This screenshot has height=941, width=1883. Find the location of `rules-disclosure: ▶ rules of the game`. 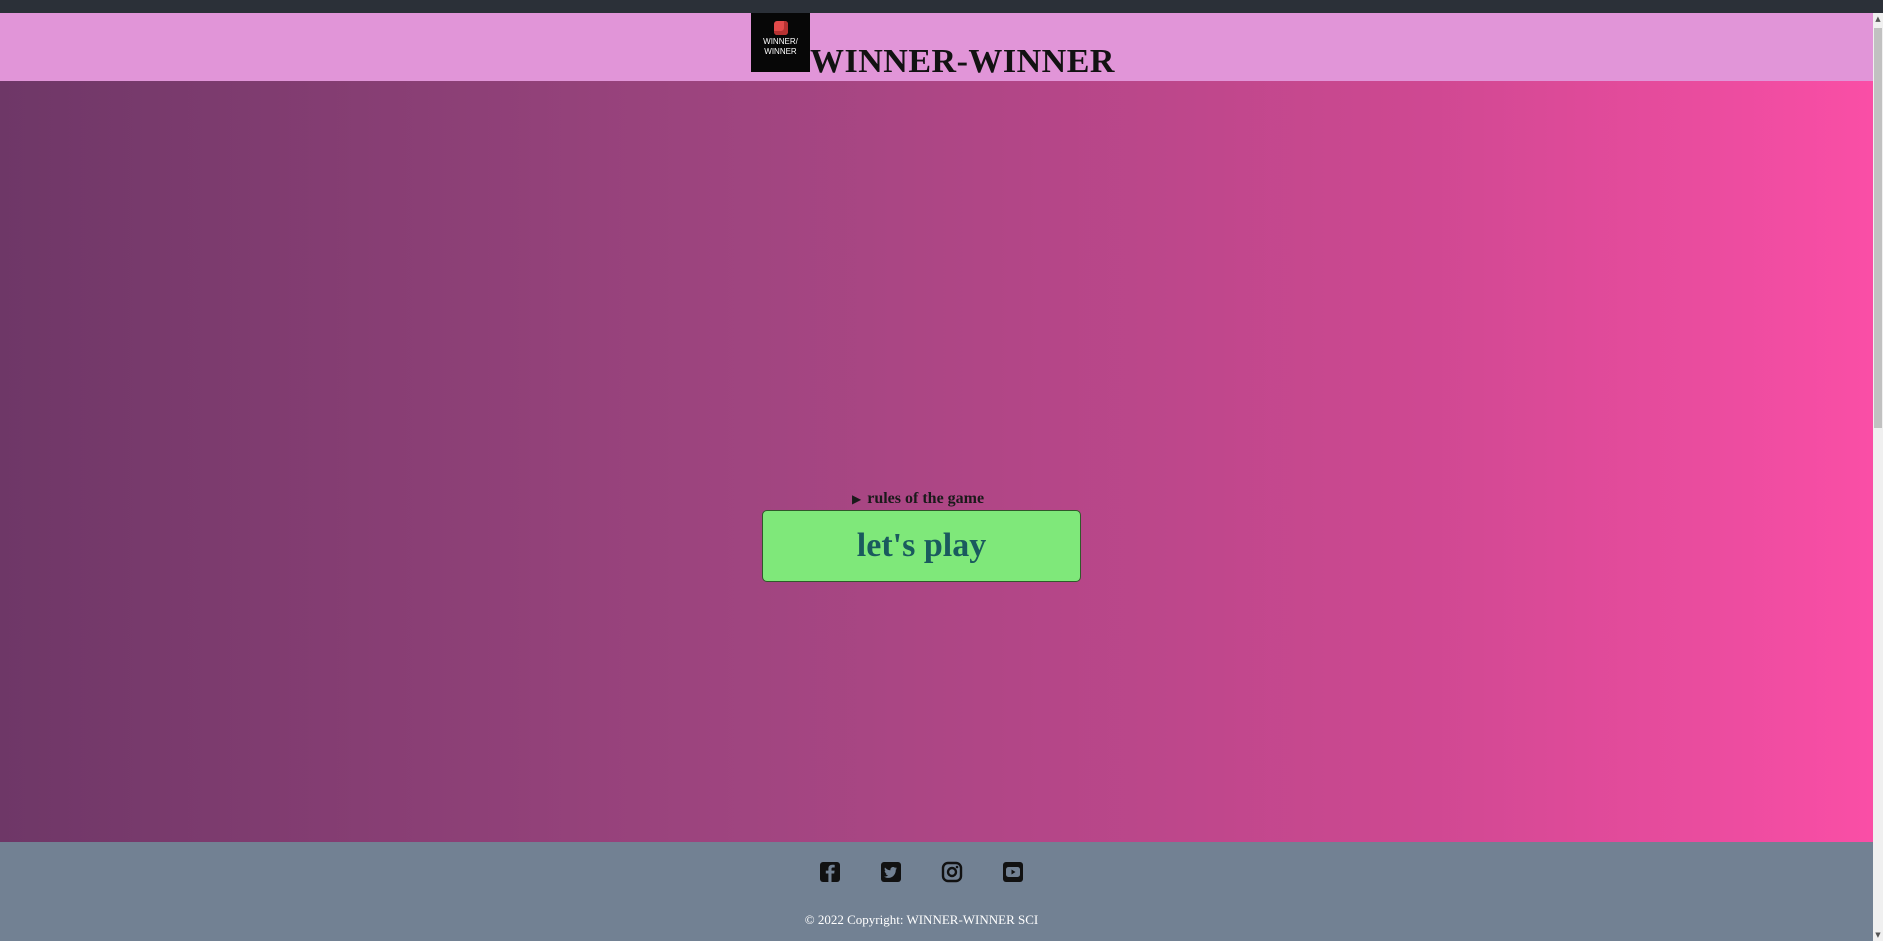

rules-disclosure: ▶ rules of the game is located at coordinates (918, 499).